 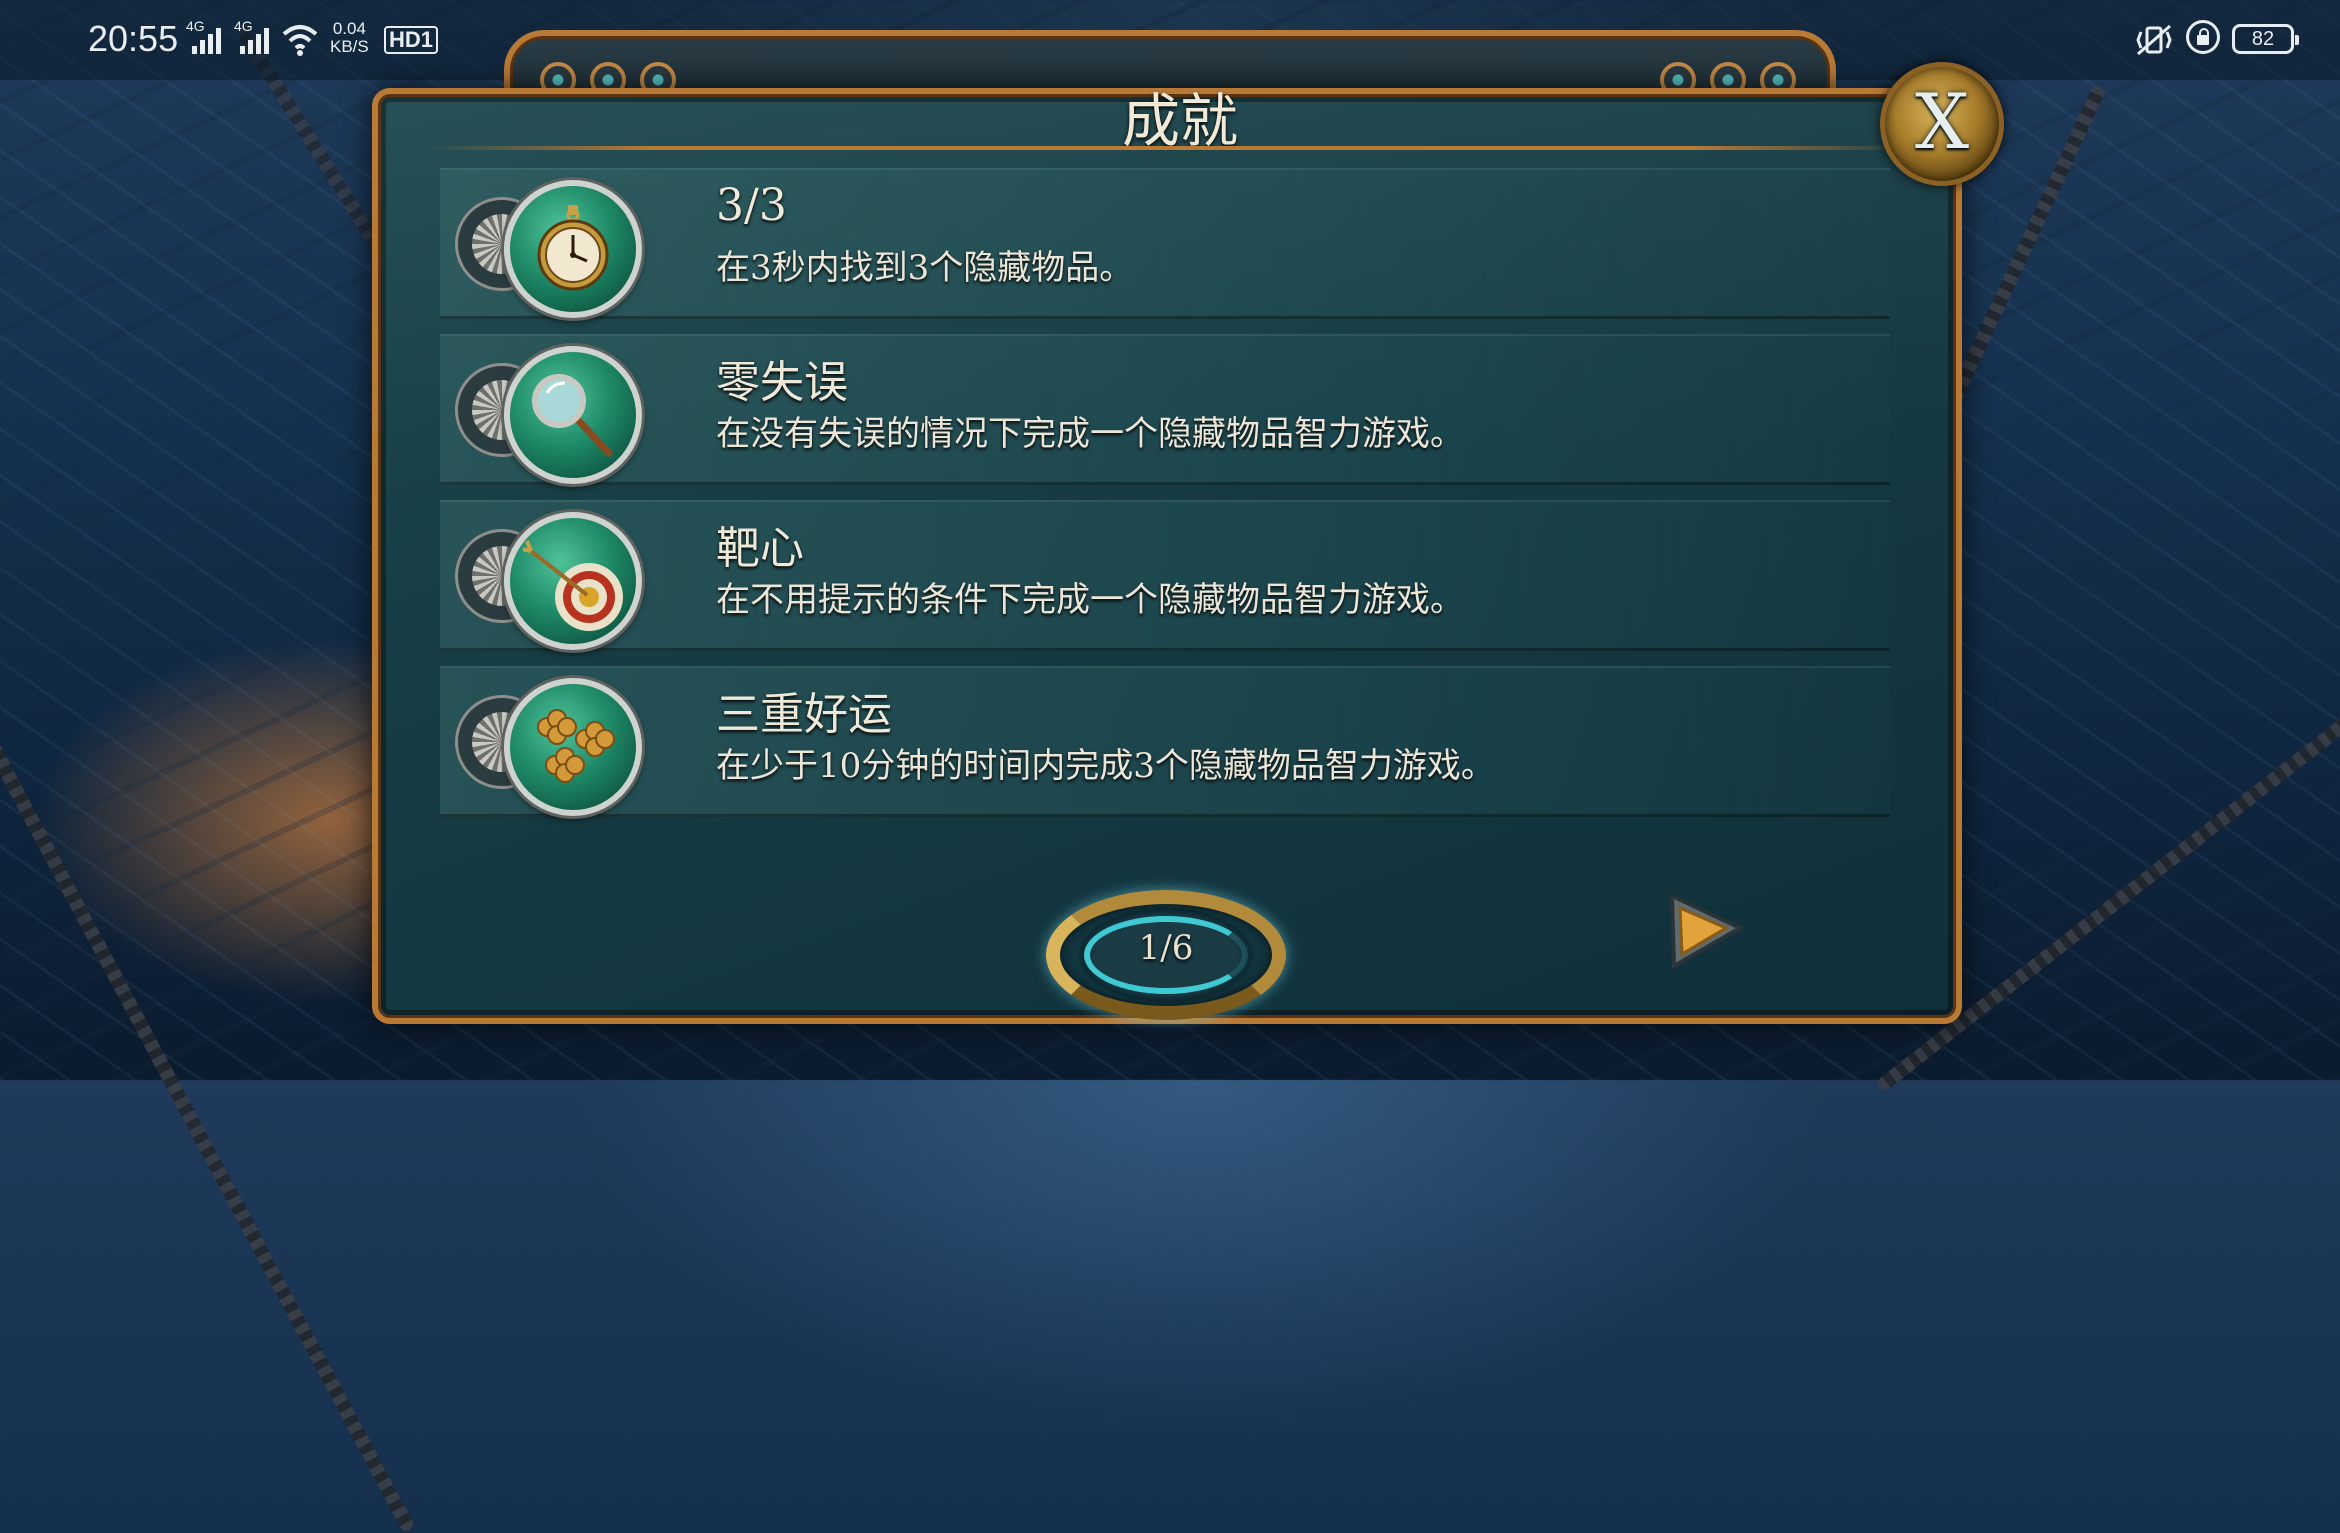 What do you see at coordinates (782, 382) in the screenshot?
I see `achievement-title: 零失误` at bounding box center [782, 382].